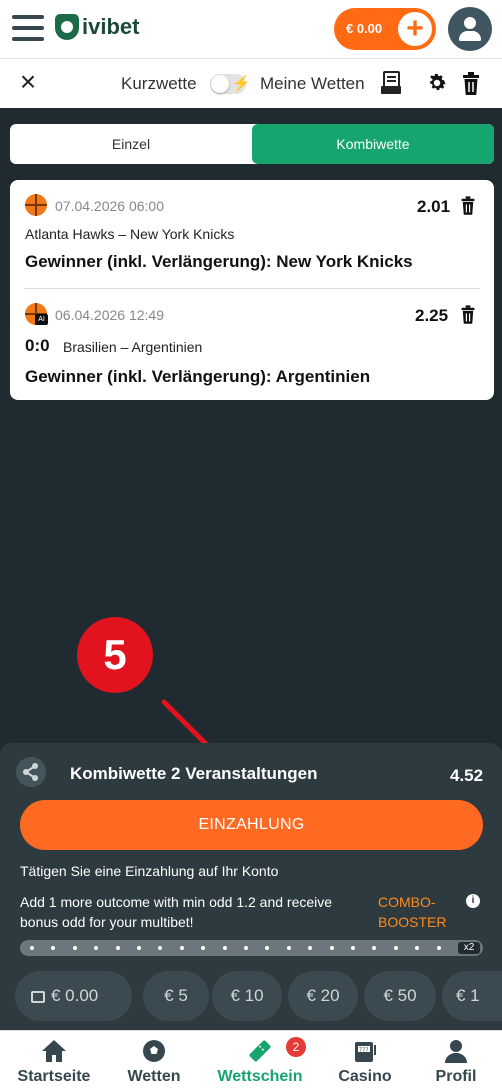 This screenshot has height=1092, width=502. What do you see at coordinates (133, 347) in the screenshot?
I see `bet-match: Brasilien – Argentinien` at bounding box center [133, 347].